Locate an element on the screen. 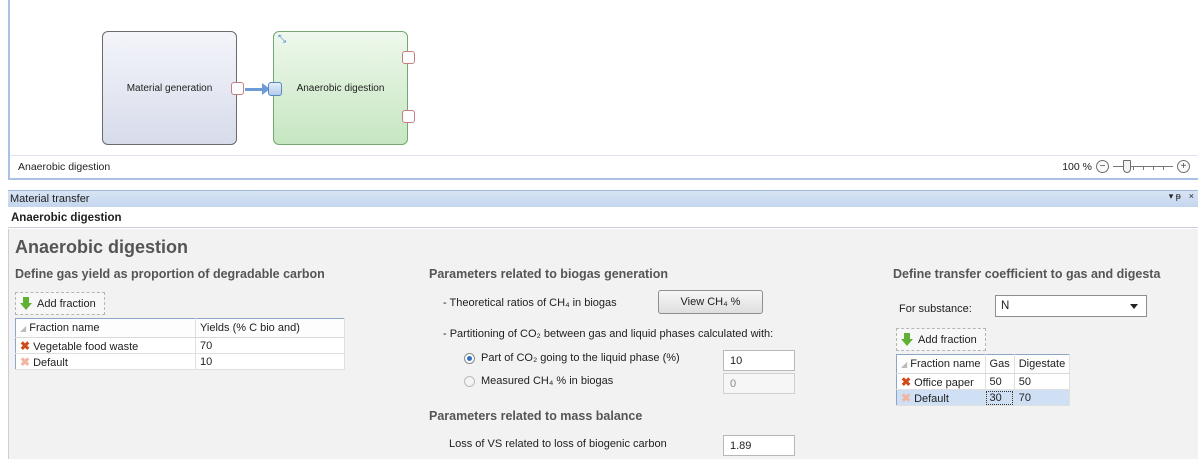  radio-measured-ch4 is located at coordinates (469, 381).